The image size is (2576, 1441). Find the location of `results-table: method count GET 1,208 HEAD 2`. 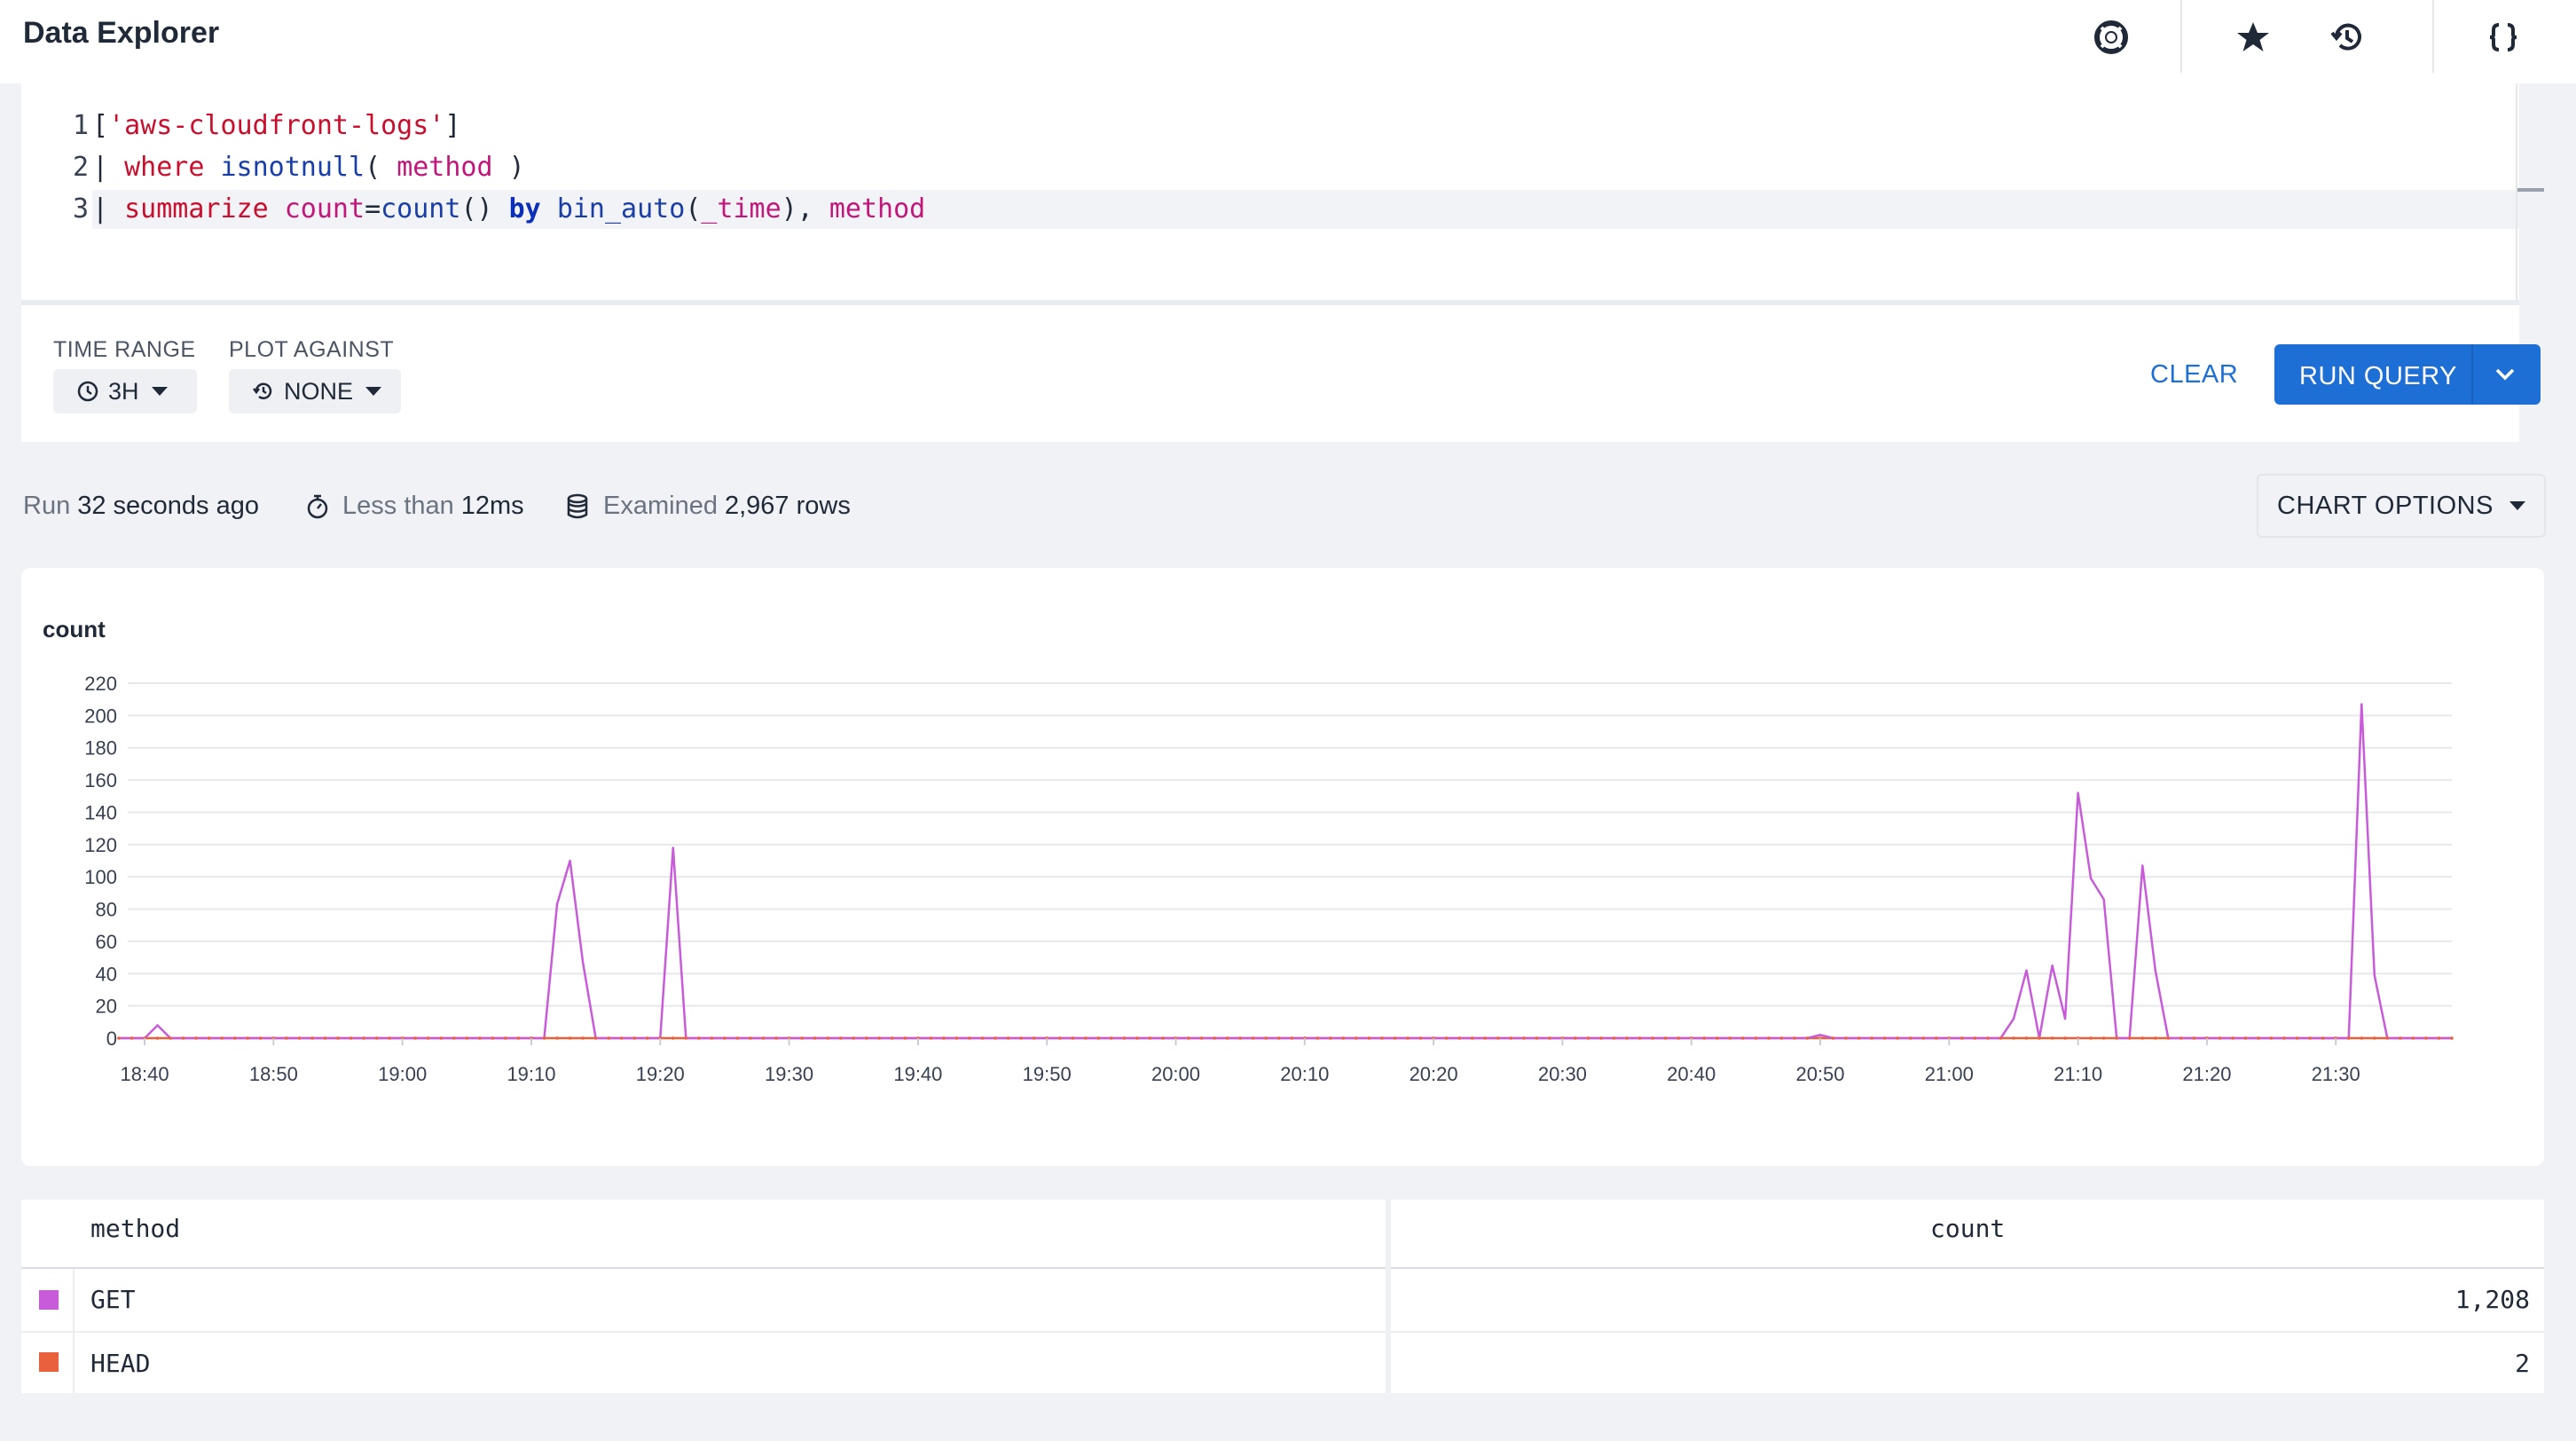

results-table: method count GET 1,208 HEAD 2 is located at coordinates (1282, 1297).